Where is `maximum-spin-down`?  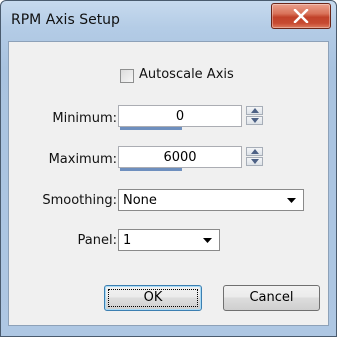 maximum-spin-down is located at coordinates (254, 161).